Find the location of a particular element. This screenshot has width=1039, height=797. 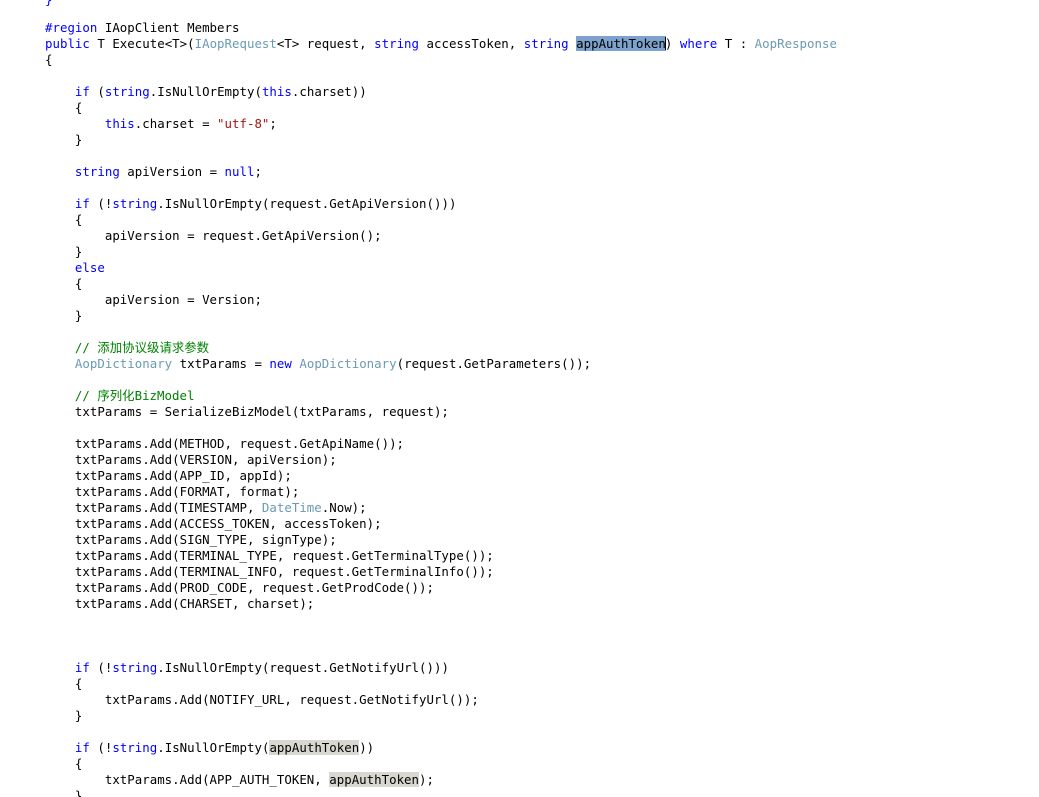

comment-token: // 序列化BizModel is located at coordinates (134, 395).